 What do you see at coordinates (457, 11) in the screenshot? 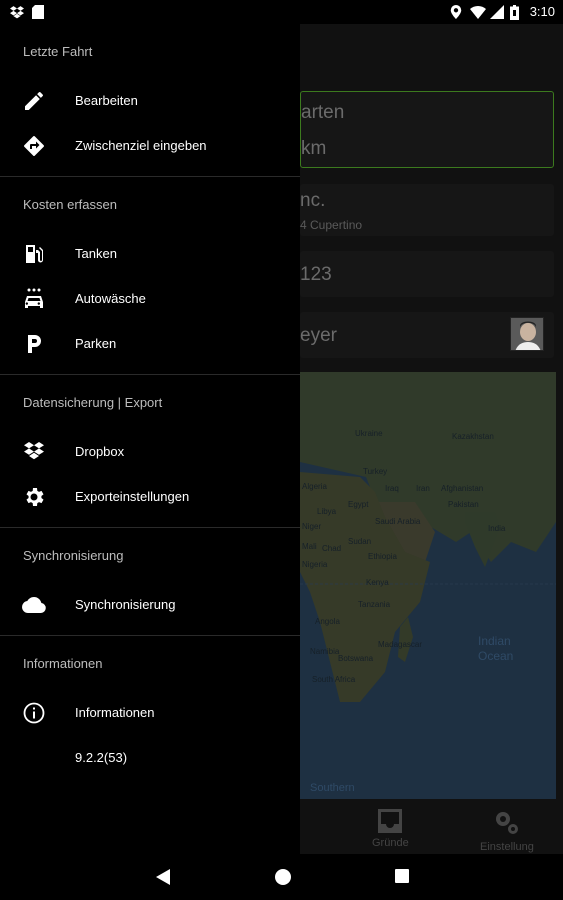
I see `location-icon` at bounding box center [457, 11].